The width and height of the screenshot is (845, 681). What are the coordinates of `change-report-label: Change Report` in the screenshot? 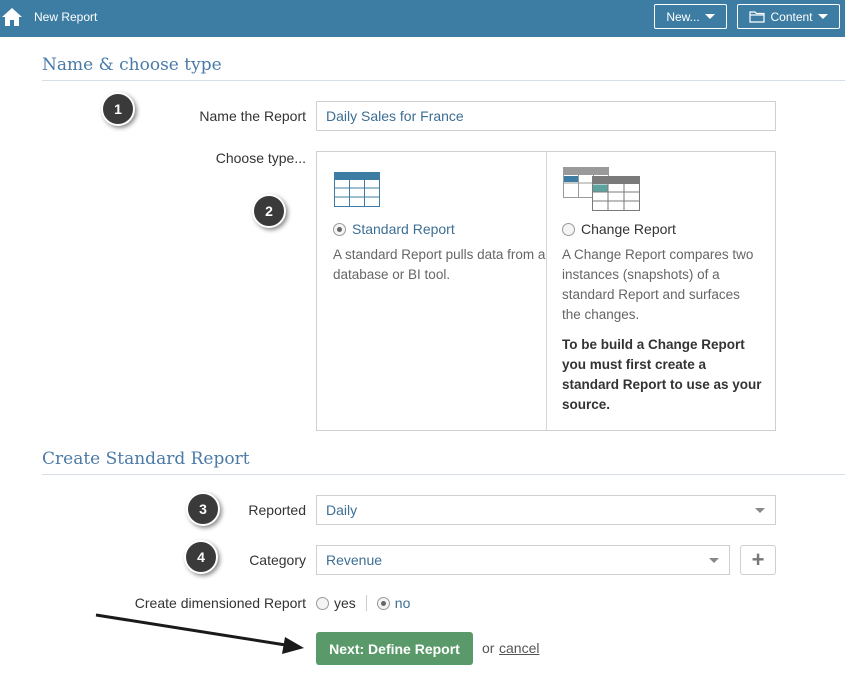 It's located at (628, 229).